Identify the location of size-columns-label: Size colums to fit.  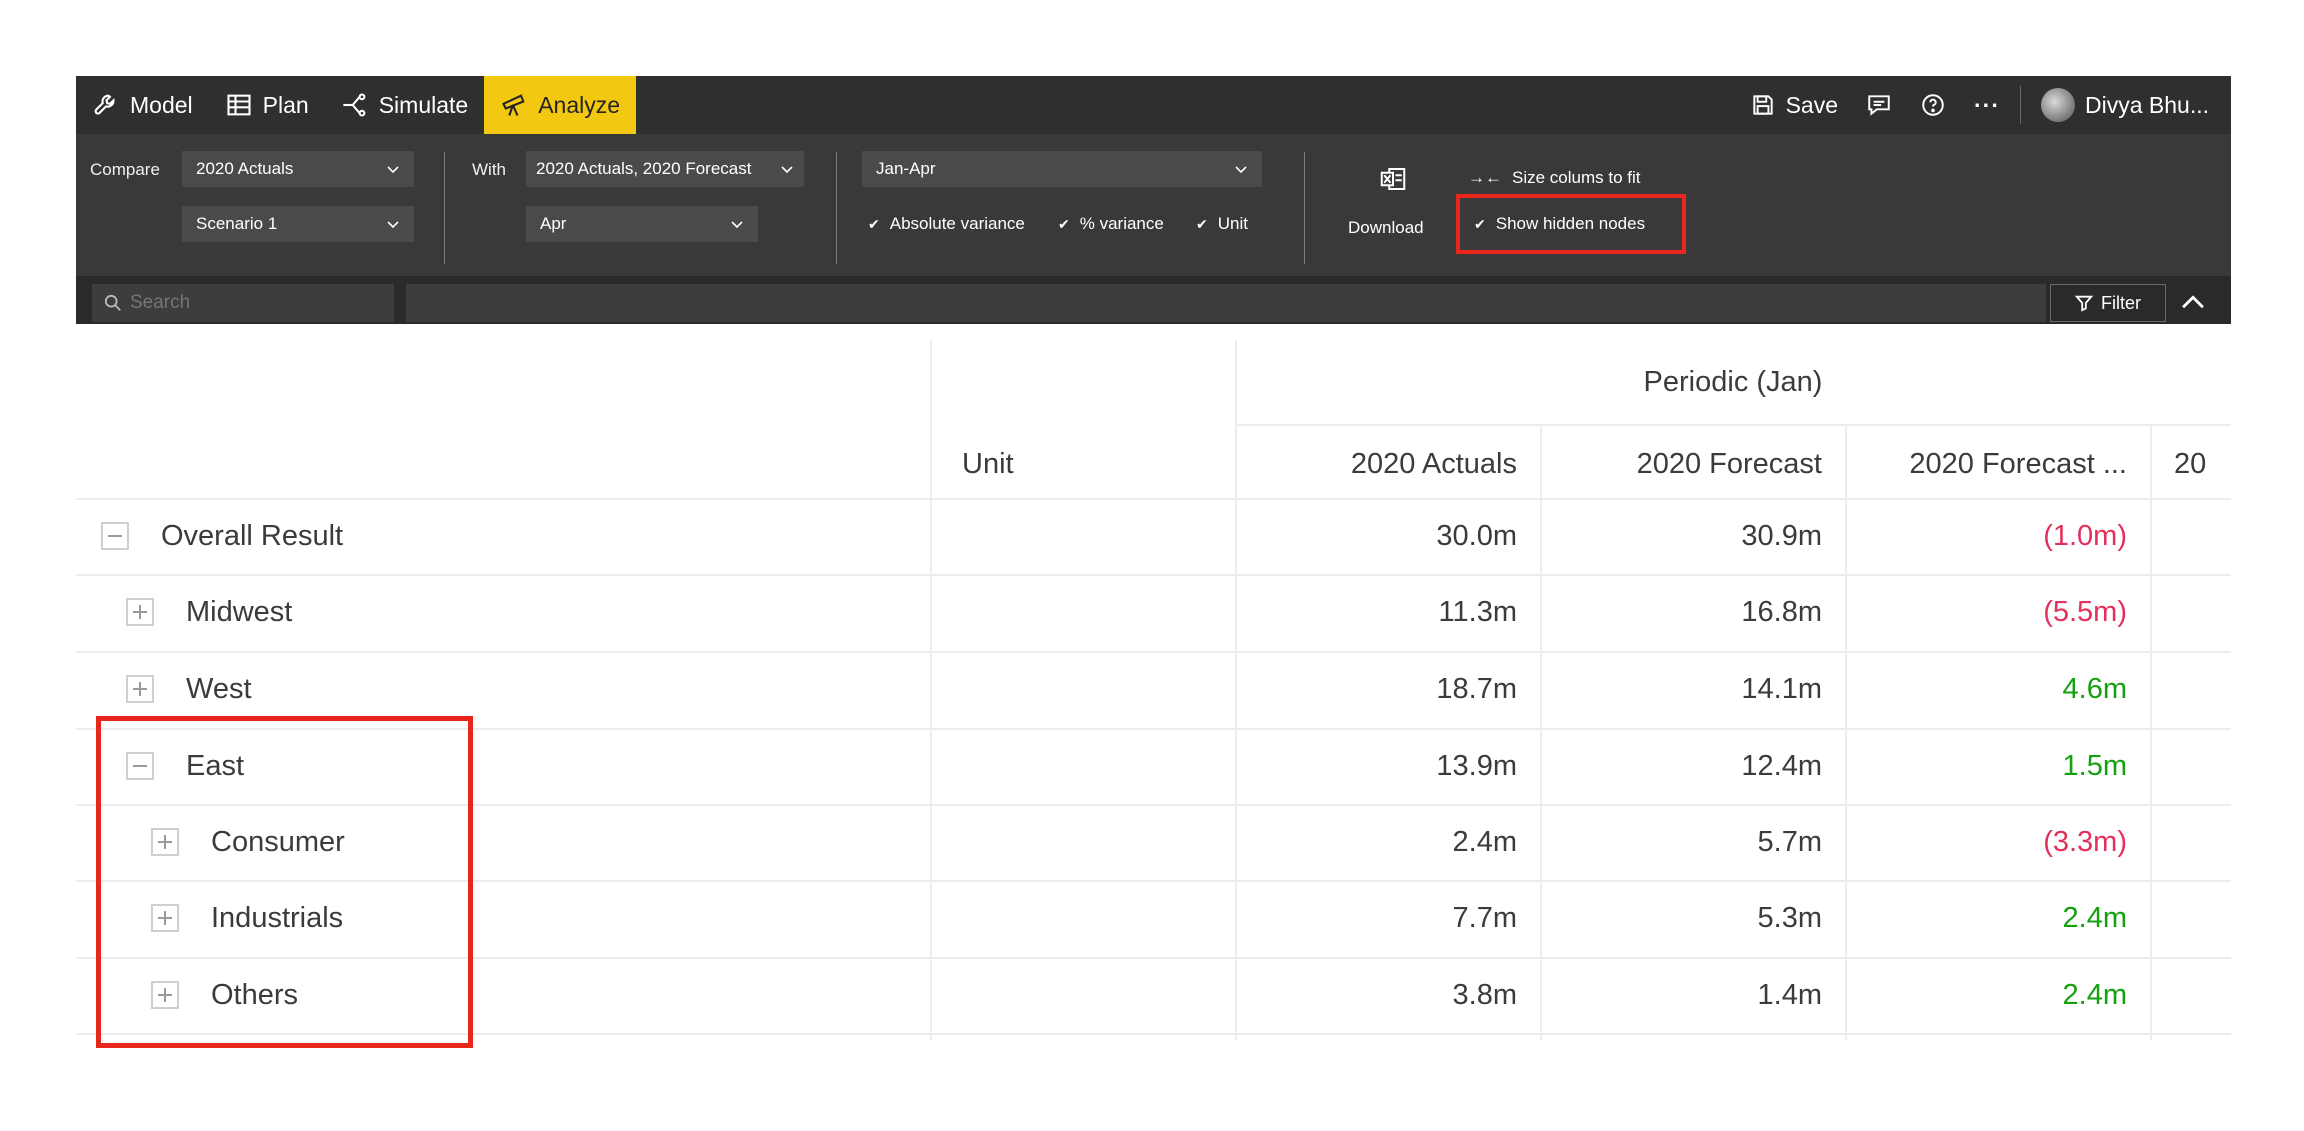
(1576, 177).